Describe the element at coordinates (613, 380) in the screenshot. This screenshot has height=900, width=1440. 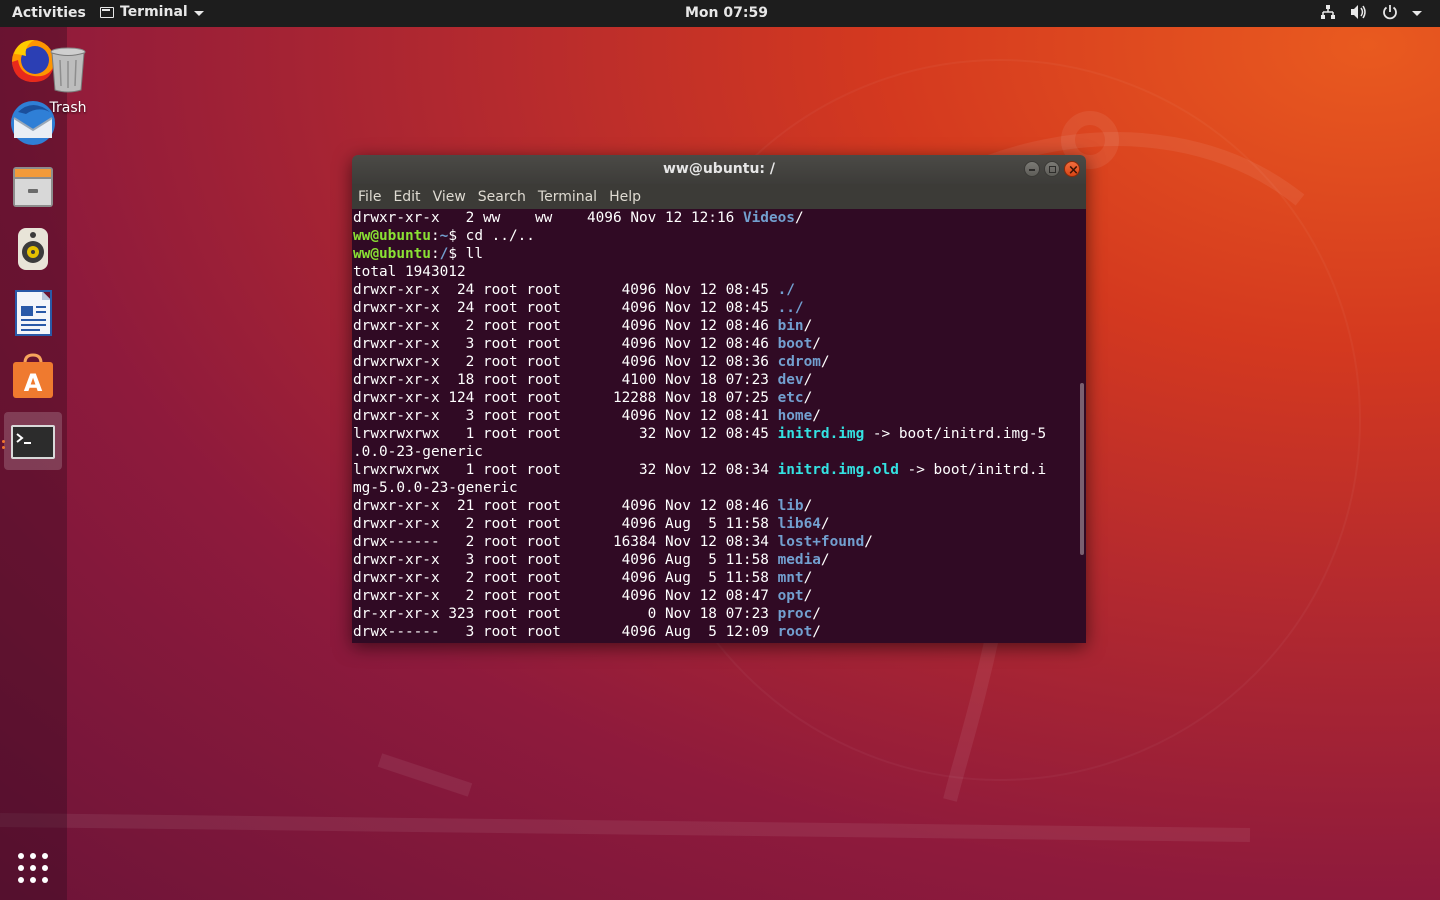
I see `file-size: 4100` at that location.